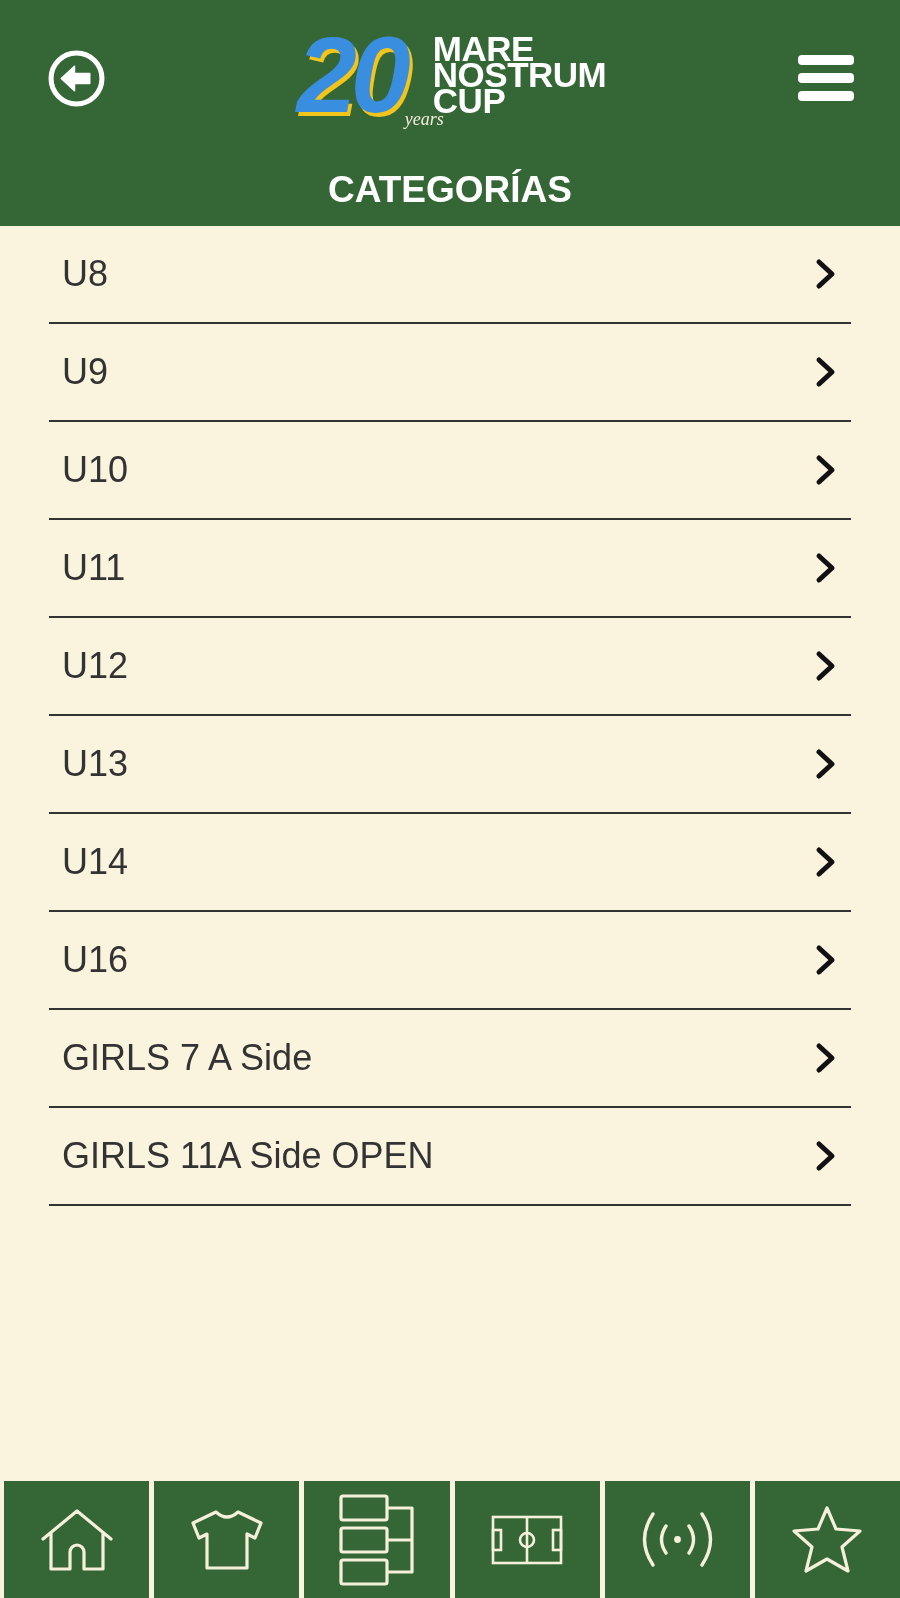 The width and height of the screenshot is (900, 1598). What do you see at coordinates (450, 863) in the screenshot?
I see `category-item: U14` at bounding box center [450, 863].